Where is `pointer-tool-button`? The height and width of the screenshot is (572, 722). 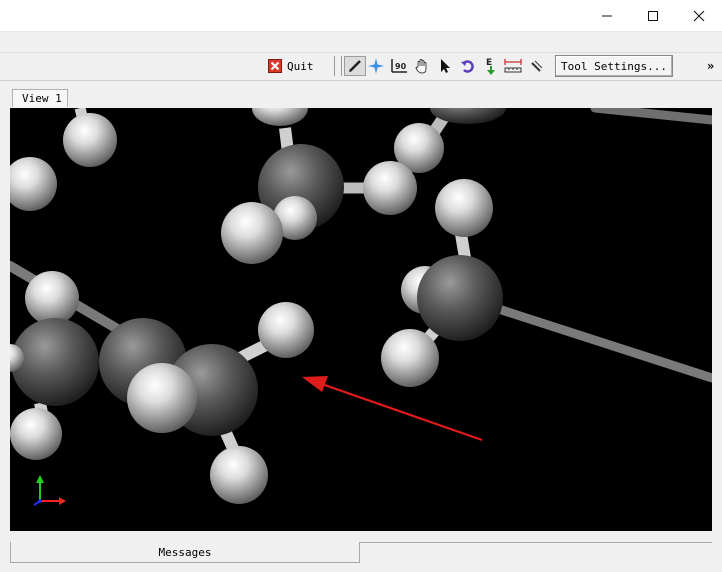 pointer-tool-button is located at coordinates (445, 66).